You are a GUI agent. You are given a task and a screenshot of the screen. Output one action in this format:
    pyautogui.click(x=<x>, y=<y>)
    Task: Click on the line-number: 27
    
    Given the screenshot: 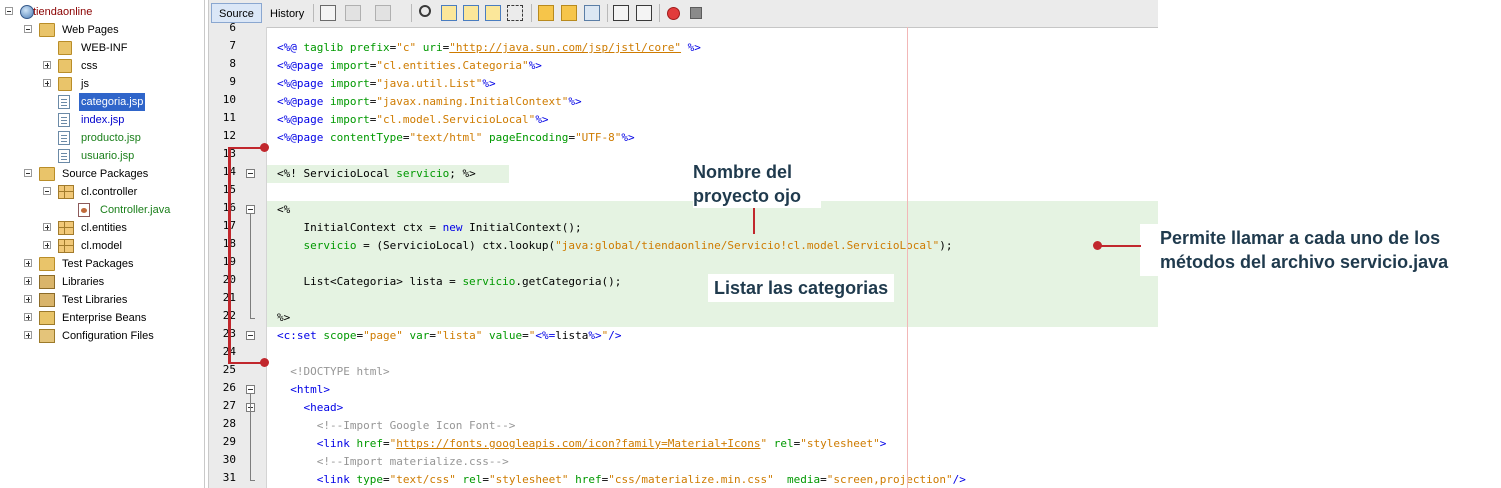 What is the action you would take?
    pyautogui.click(x=229, y=405)
    